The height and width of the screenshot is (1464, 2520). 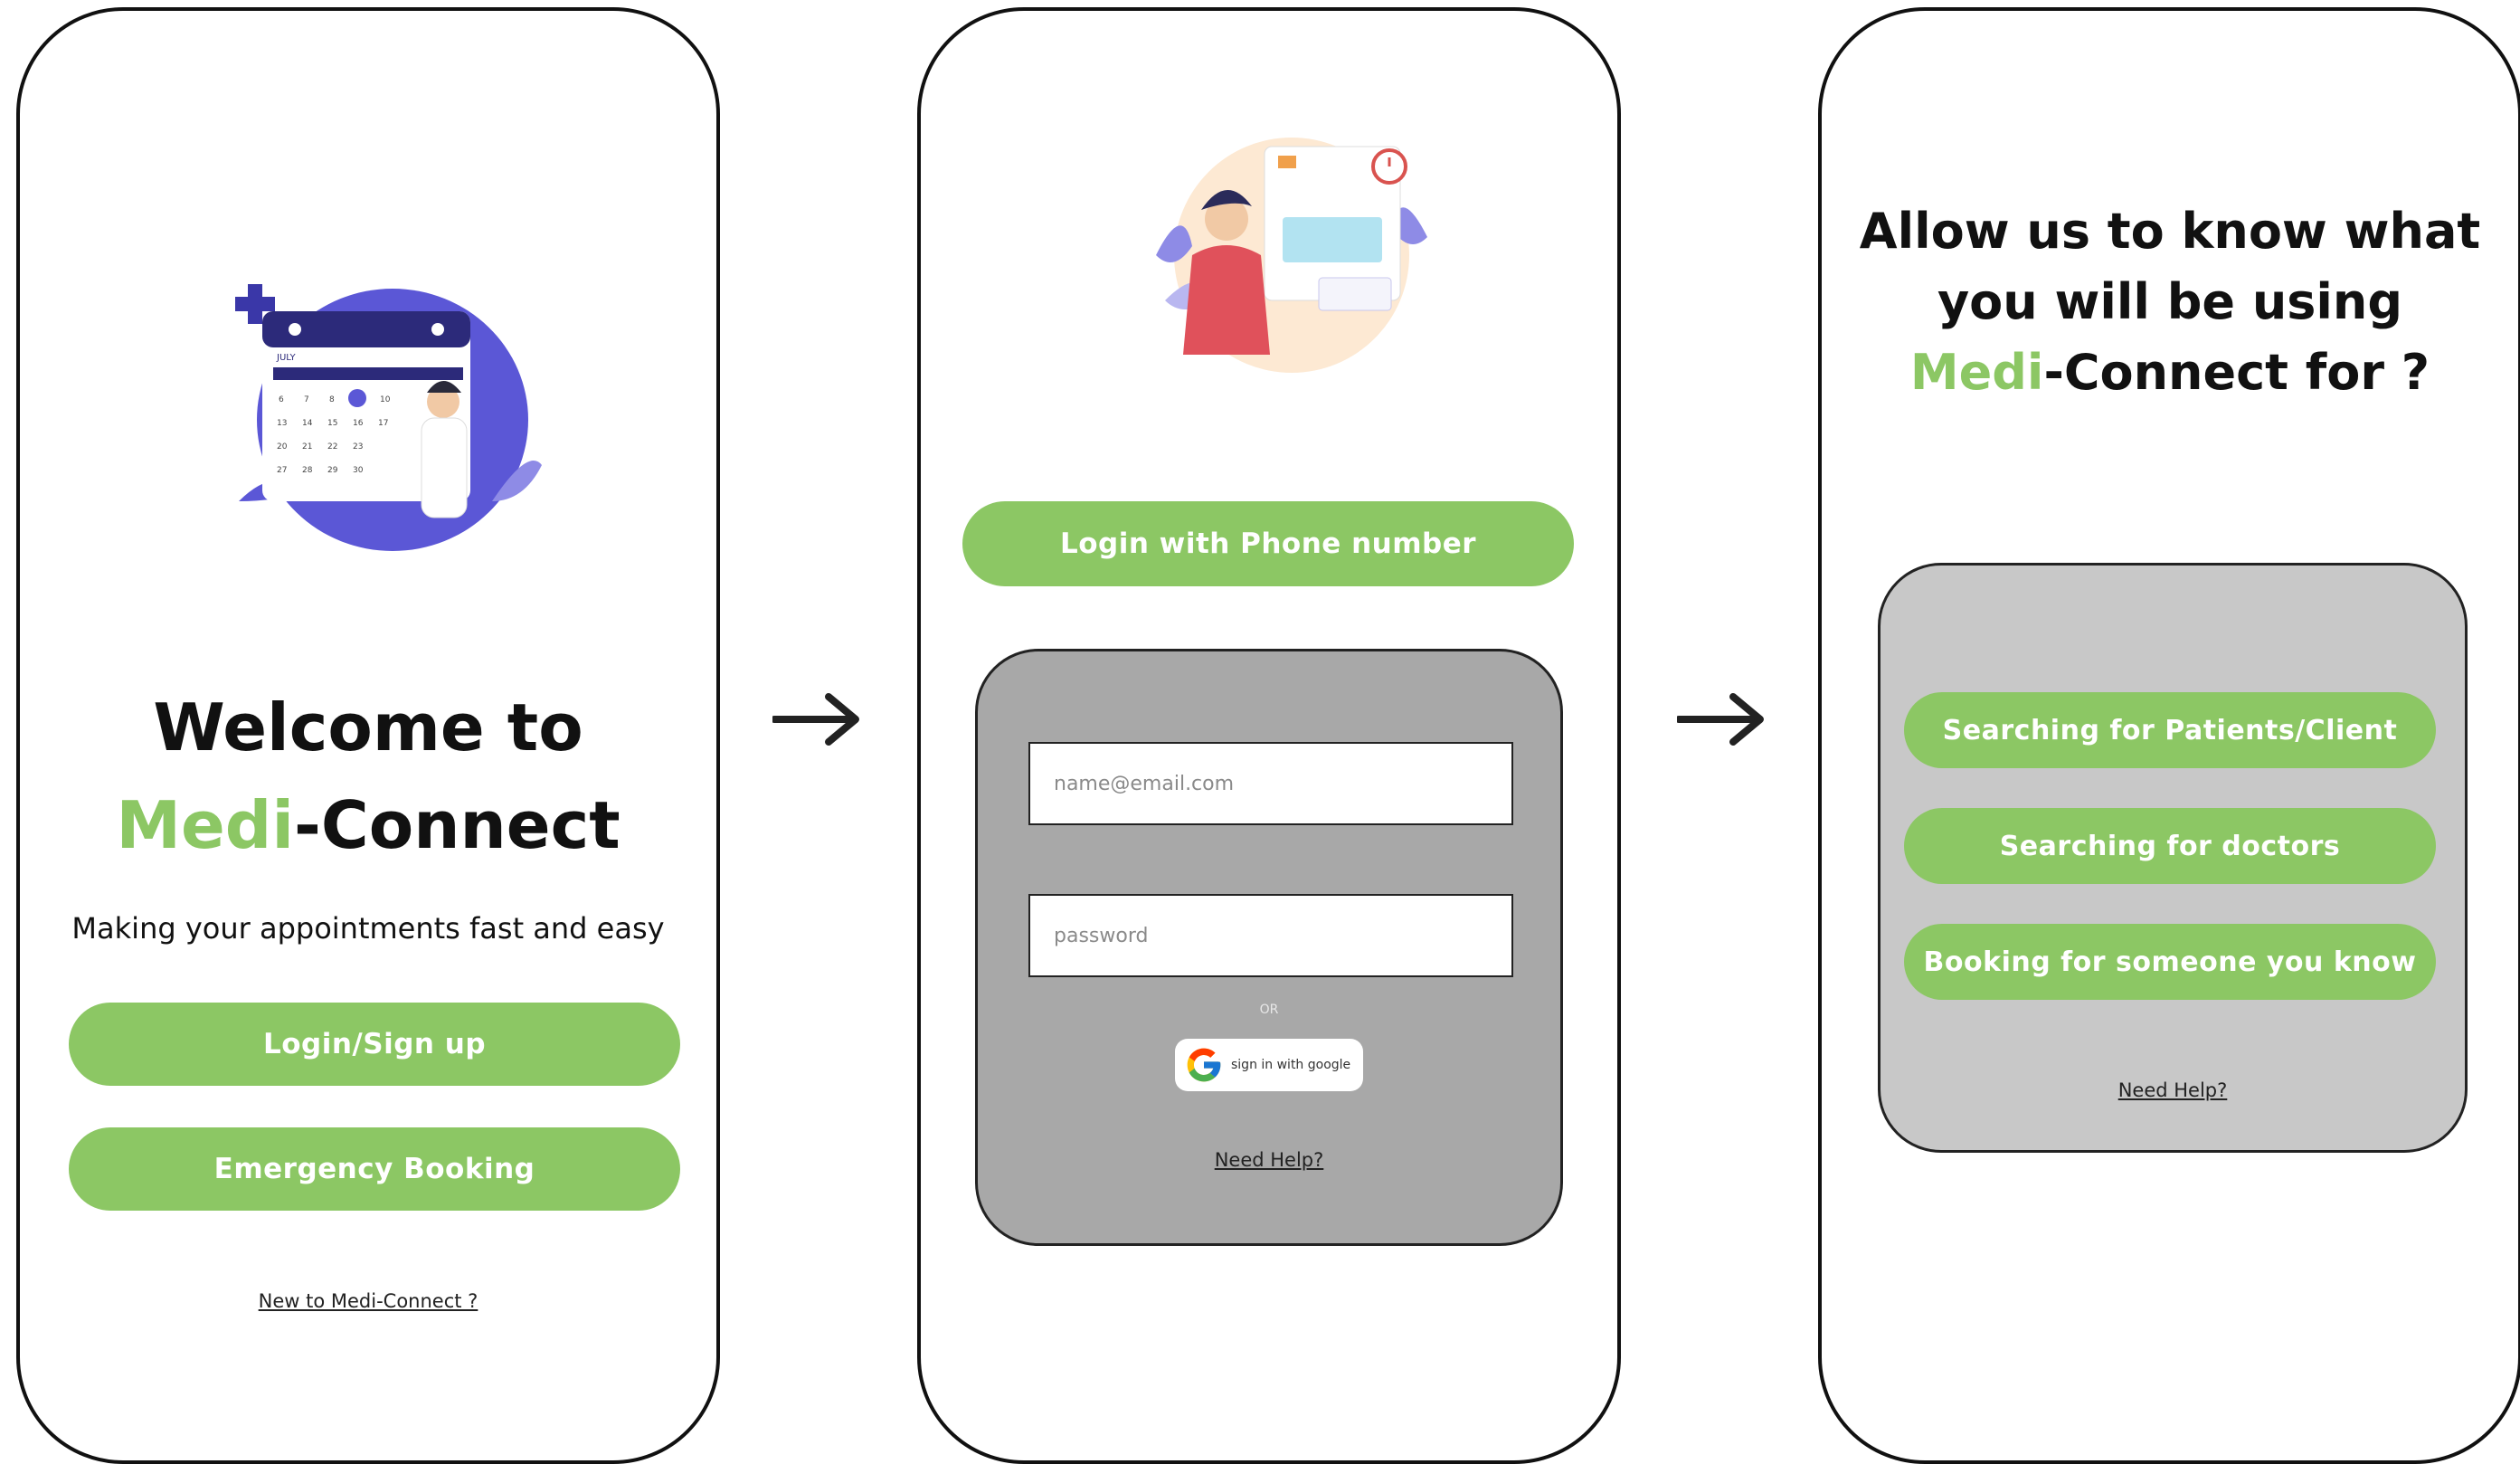 I want to click on login-phone-button: Login with Phone number, so click(x=1268, y=543).